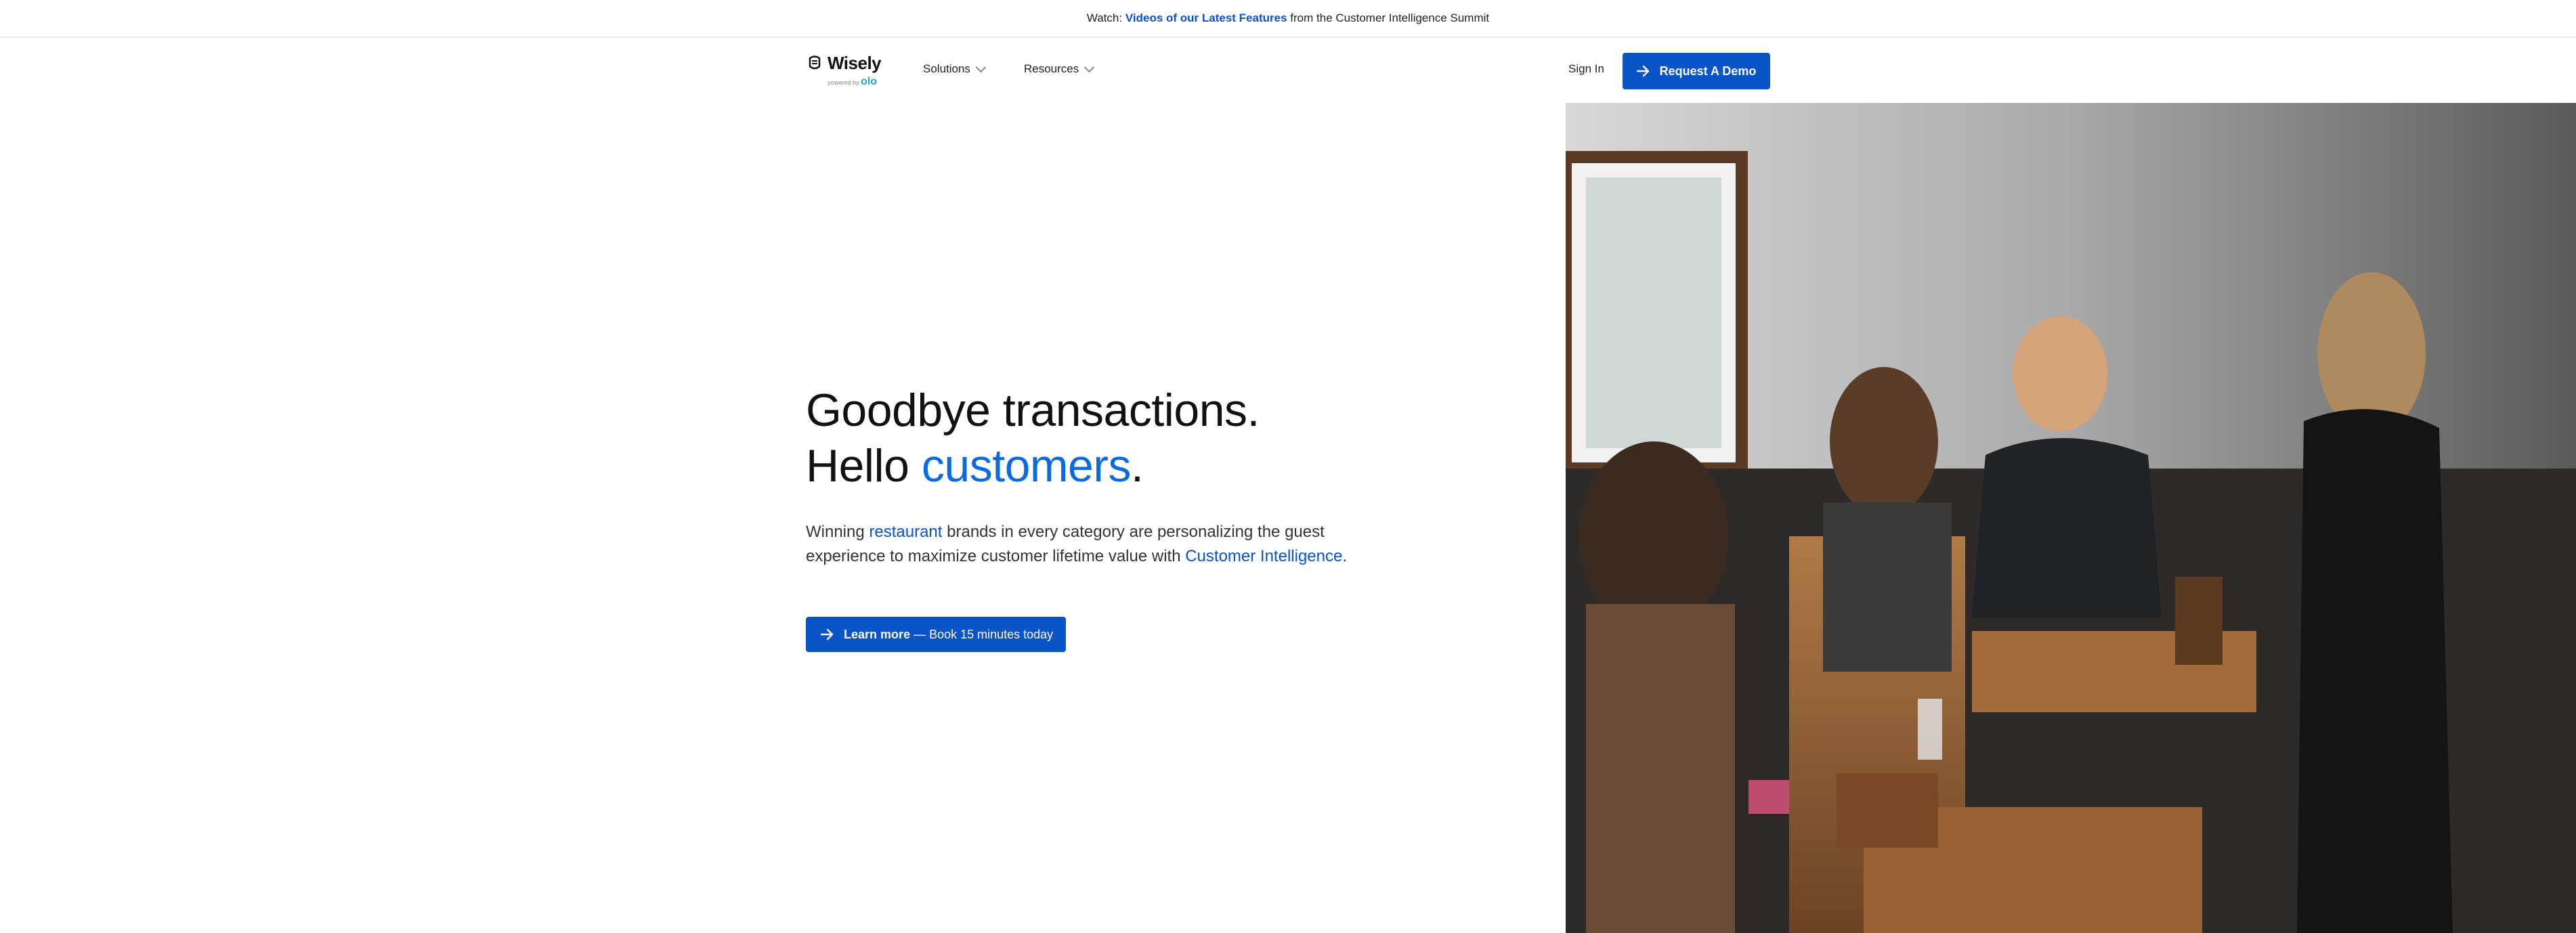 Image resolution: width=2576 pixels, height=933 pixels. I want to click on hero-headline: Goodbye transactions. Hello customers., so click(1033, 438).